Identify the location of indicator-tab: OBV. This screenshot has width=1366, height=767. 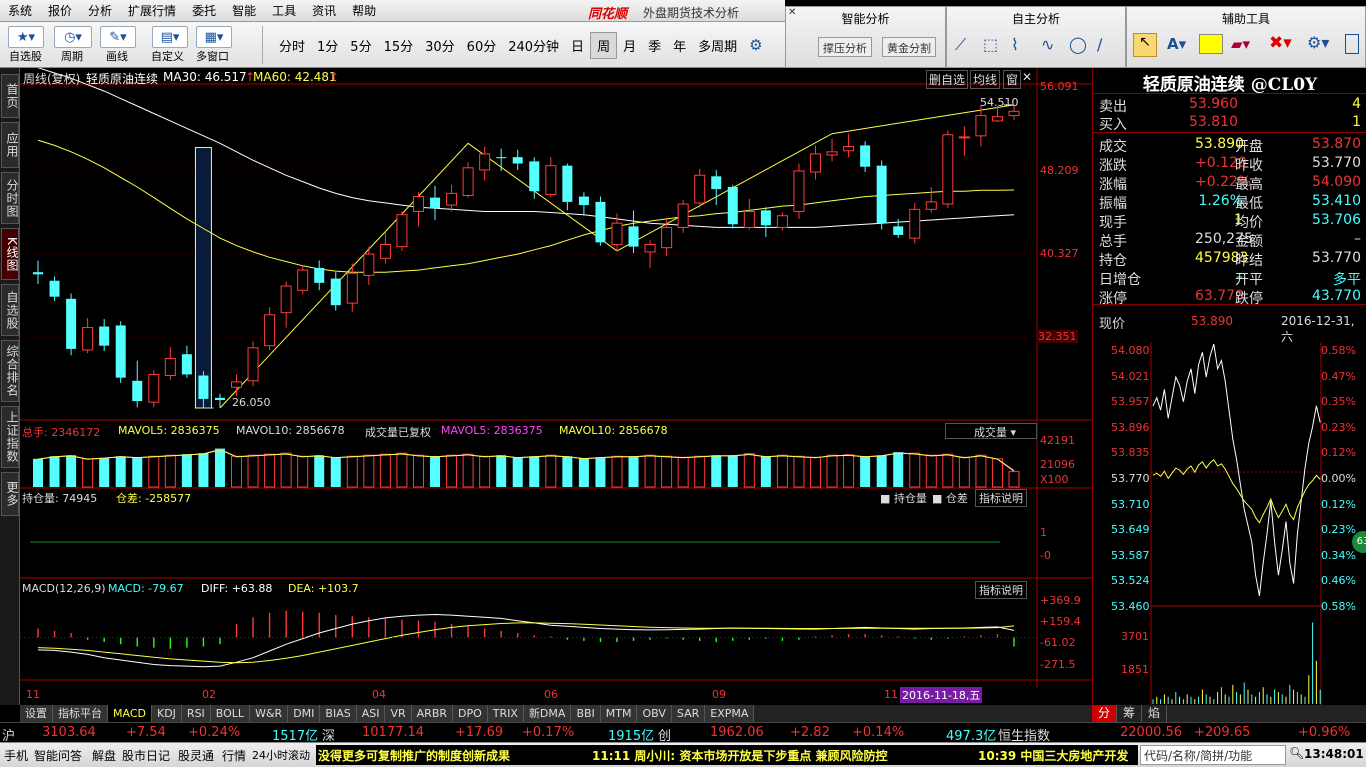
(654, 713).